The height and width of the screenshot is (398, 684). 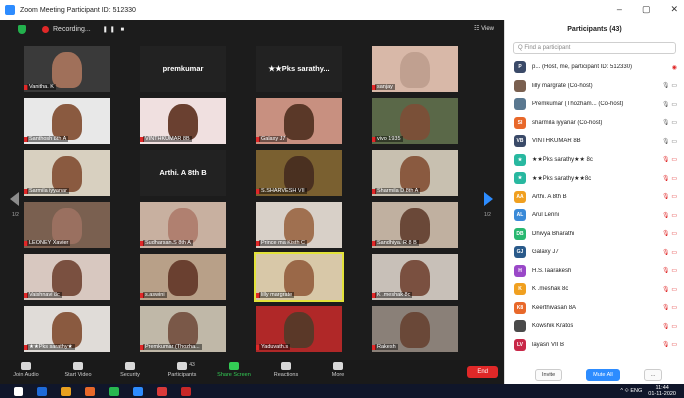 What do you see at coordinates (415, 121) in the screenshot?
I see `video-tile: vivo 1935` at bounding box center [415, 121].